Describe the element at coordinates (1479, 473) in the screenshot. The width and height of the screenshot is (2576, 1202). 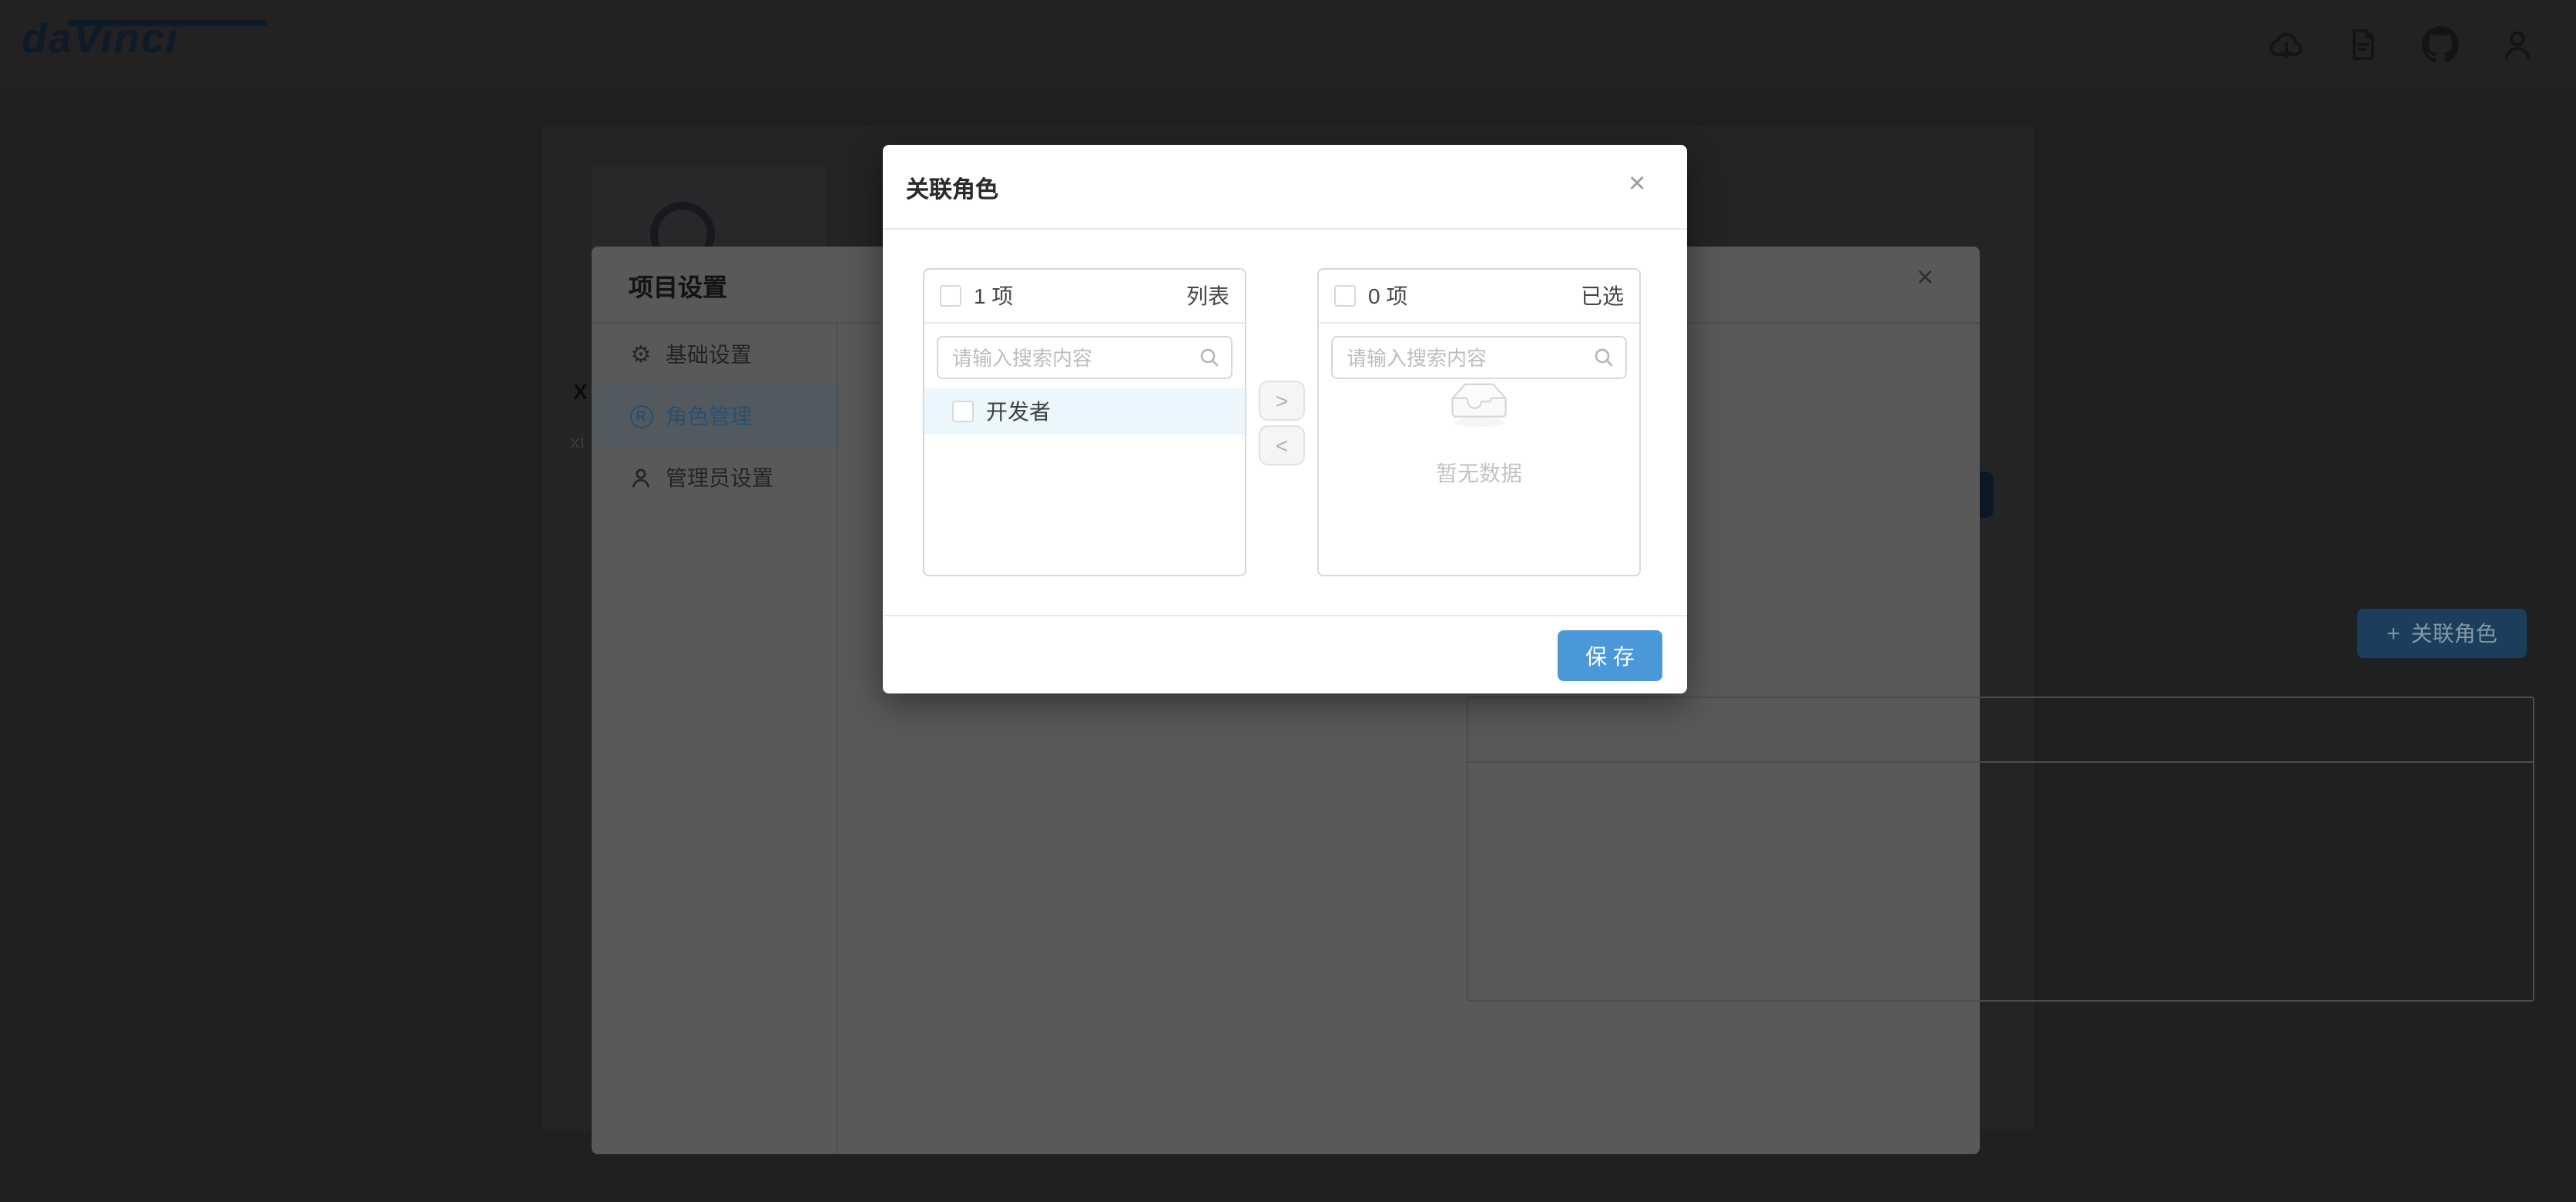
I see `empty-text: 暂无数据` at that location.